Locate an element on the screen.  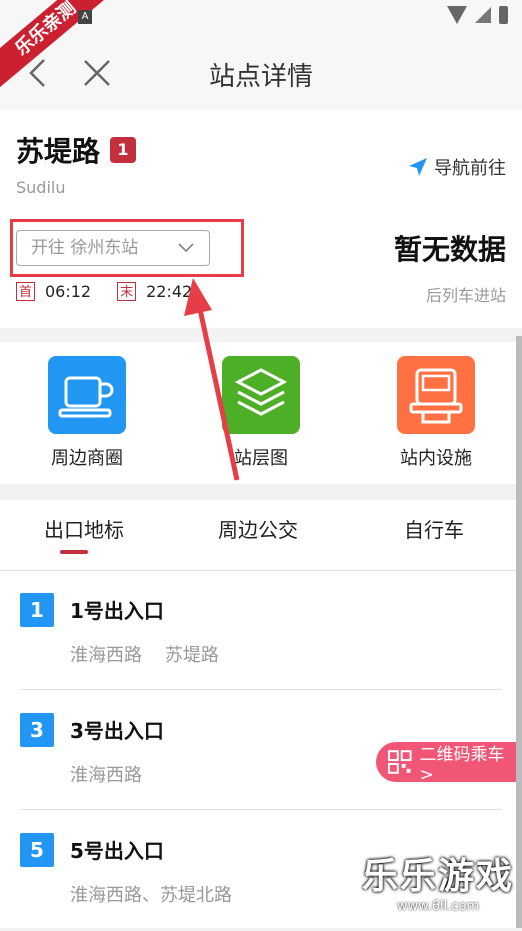
scrollbar is located at coordinates (519, 632).